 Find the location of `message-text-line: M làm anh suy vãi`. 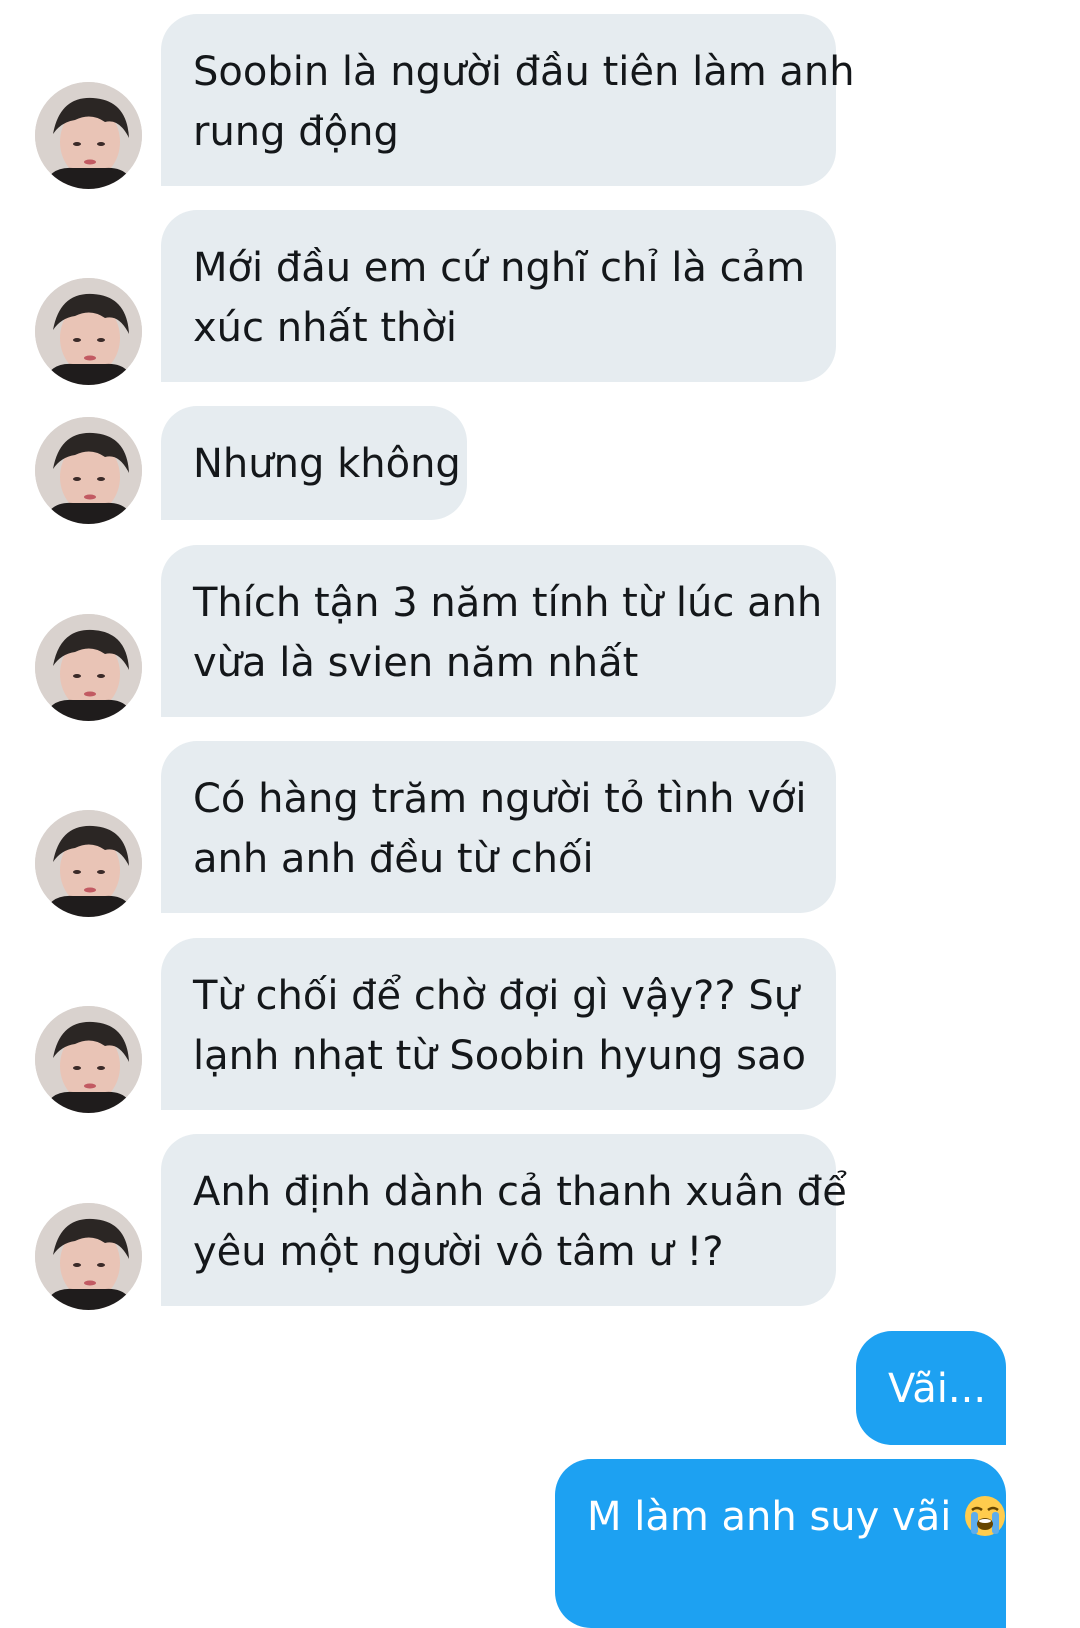

message-text-line: M làm anh suy vãi is located at coordinates (769, 1517).